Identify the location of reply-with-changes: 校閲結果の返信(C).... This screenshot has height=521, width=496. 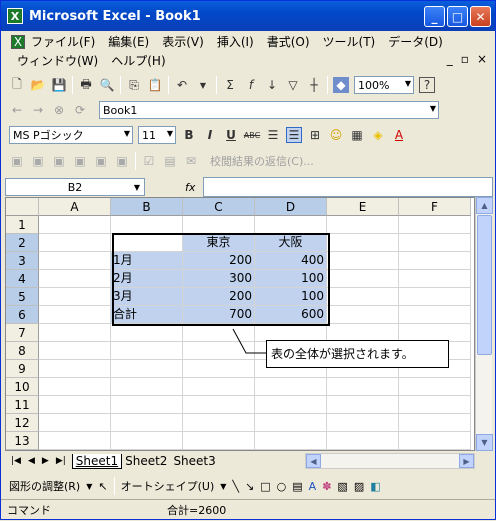
(262, 161).